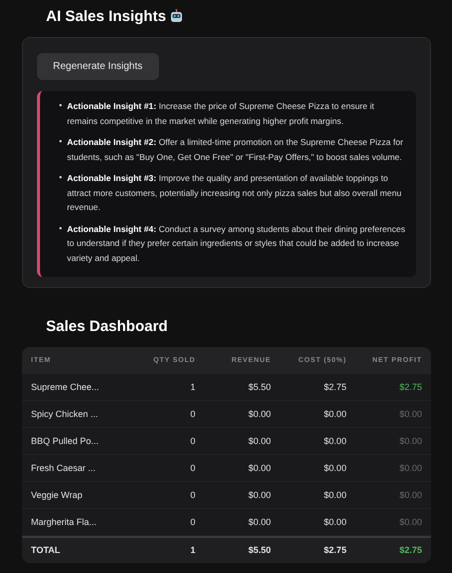  Describe the element at coordinates (236, 243) in the screenshot. I see `insight-item: Actionable Insight #4: Conduct a survey among students about their dining preferences to understand if they prefer certain ingredients or styles that could be added to increase variety and appeal.` at that location.